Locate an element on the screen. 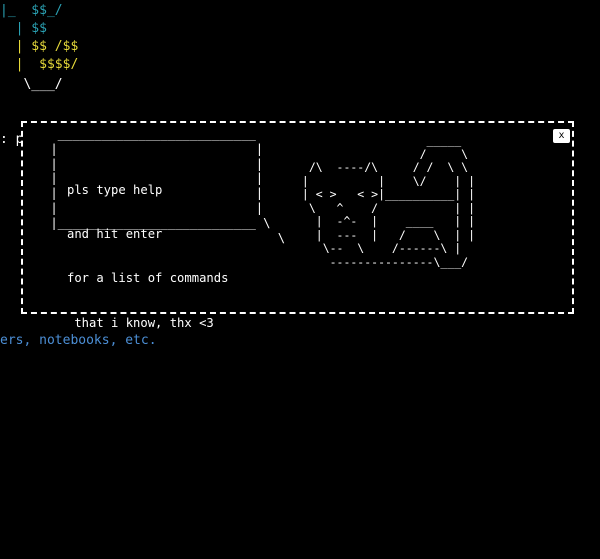 The image size is (600, 559). ascii-banner-line-1: |_ $$_/ is located at coordinates (31, 10).